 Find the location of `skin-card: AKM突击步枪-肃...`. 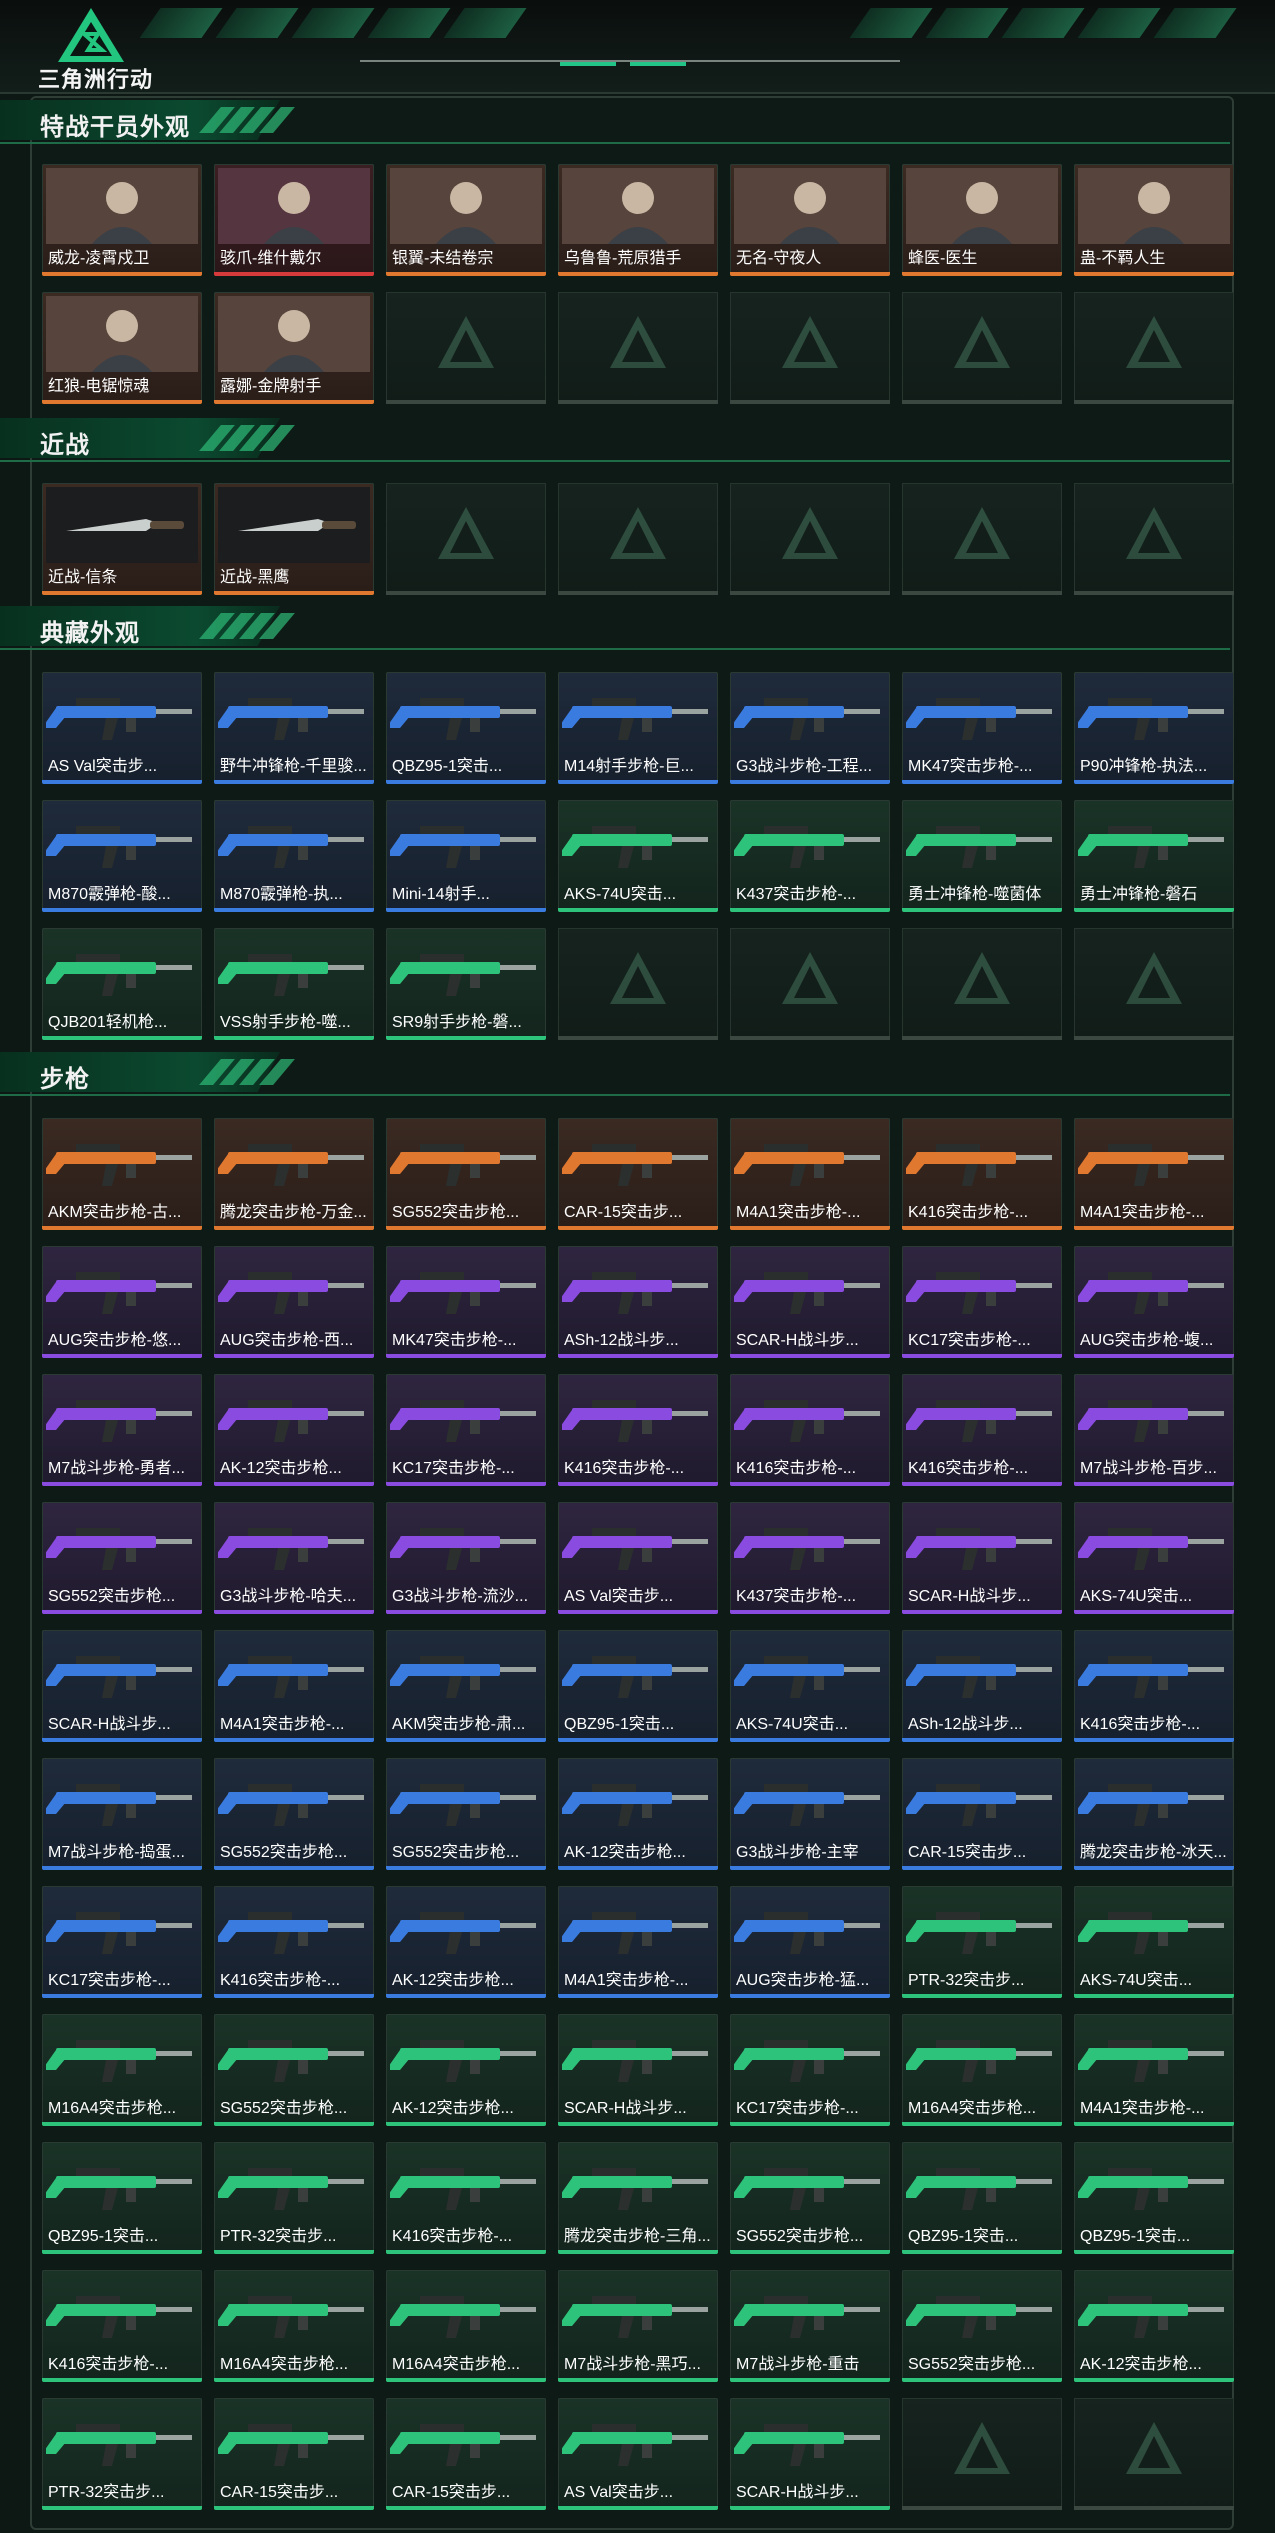

skin-card: AKM突击步枪-肃... is located at coordinates (466, 1686).